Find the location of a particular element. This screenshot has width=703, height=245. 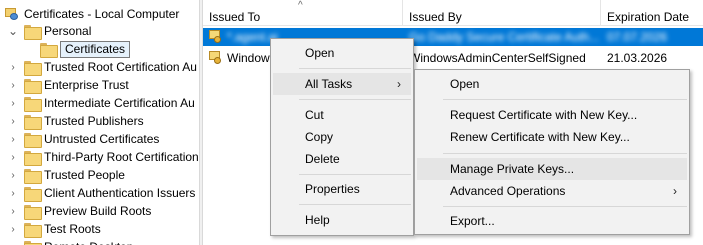

tree-item: › Enterprise Trust is located at coordinates (68, 85).